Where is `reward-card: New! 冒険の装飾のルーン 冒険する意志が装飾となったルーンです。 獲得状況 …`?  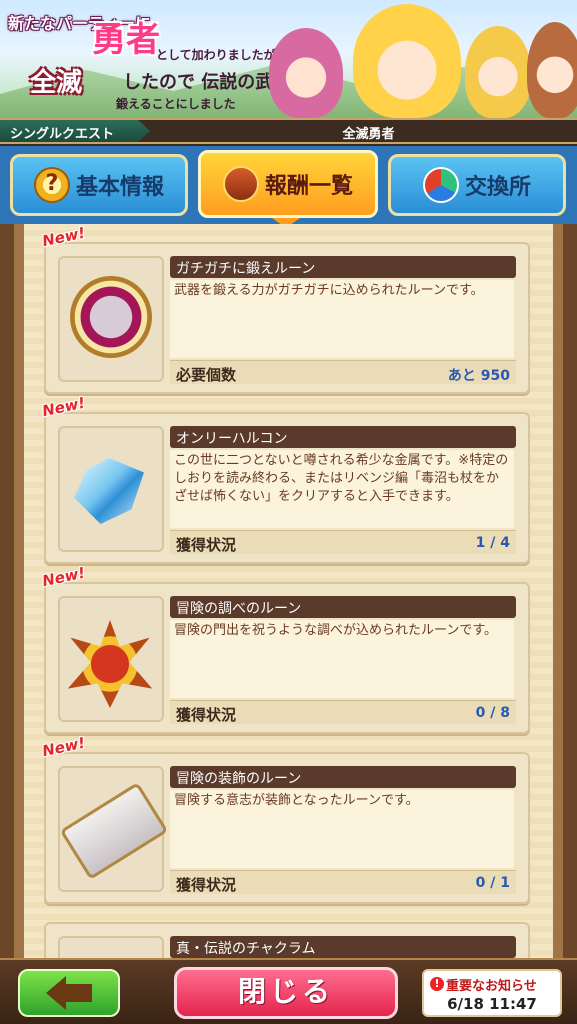 reward-card: New! 冒険の装飾のルーン 冒険する意志が装飾となったルーンです。 獲得状況 … is located at coordinates (285, 819).